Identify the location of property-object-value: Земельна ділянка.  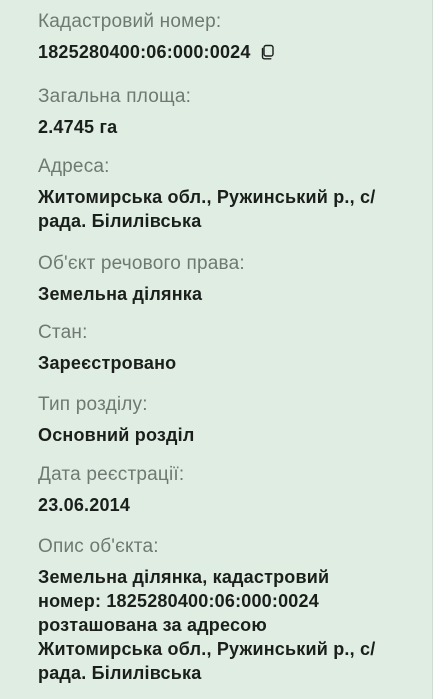
(120, 294).